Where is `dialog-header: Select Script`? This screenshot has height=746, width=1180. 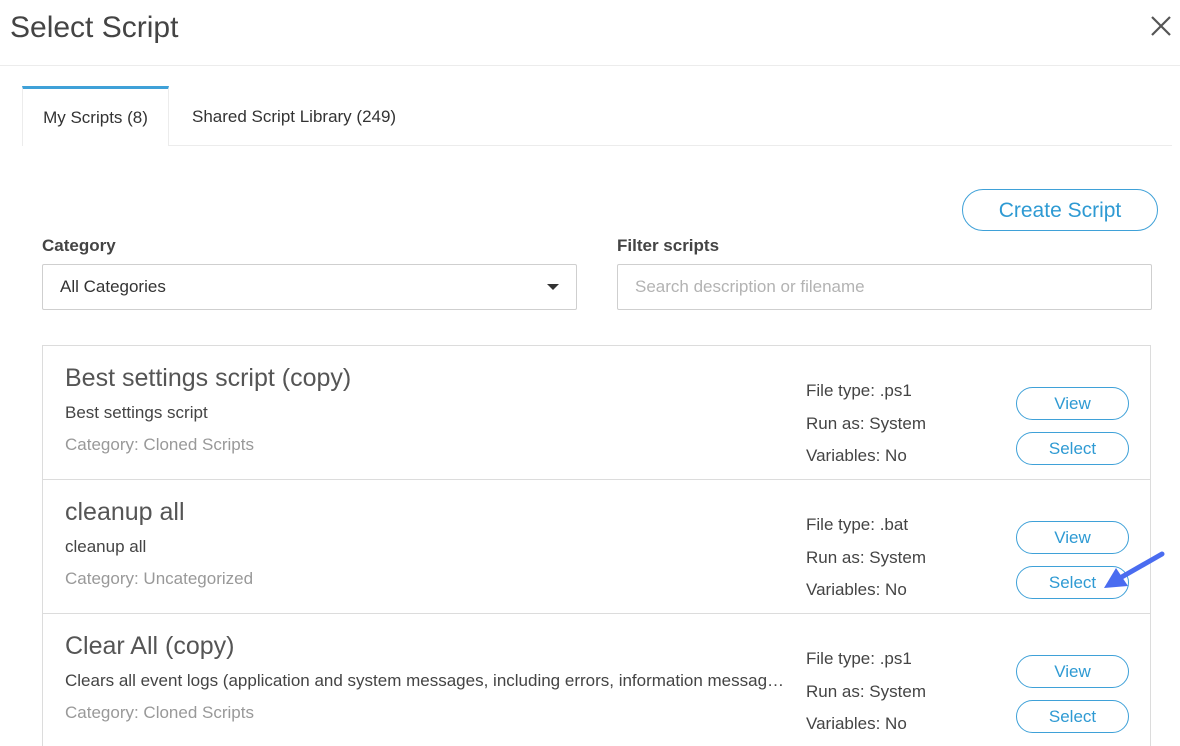 dialog-header: Select Script is located at coordinates (590, 33).